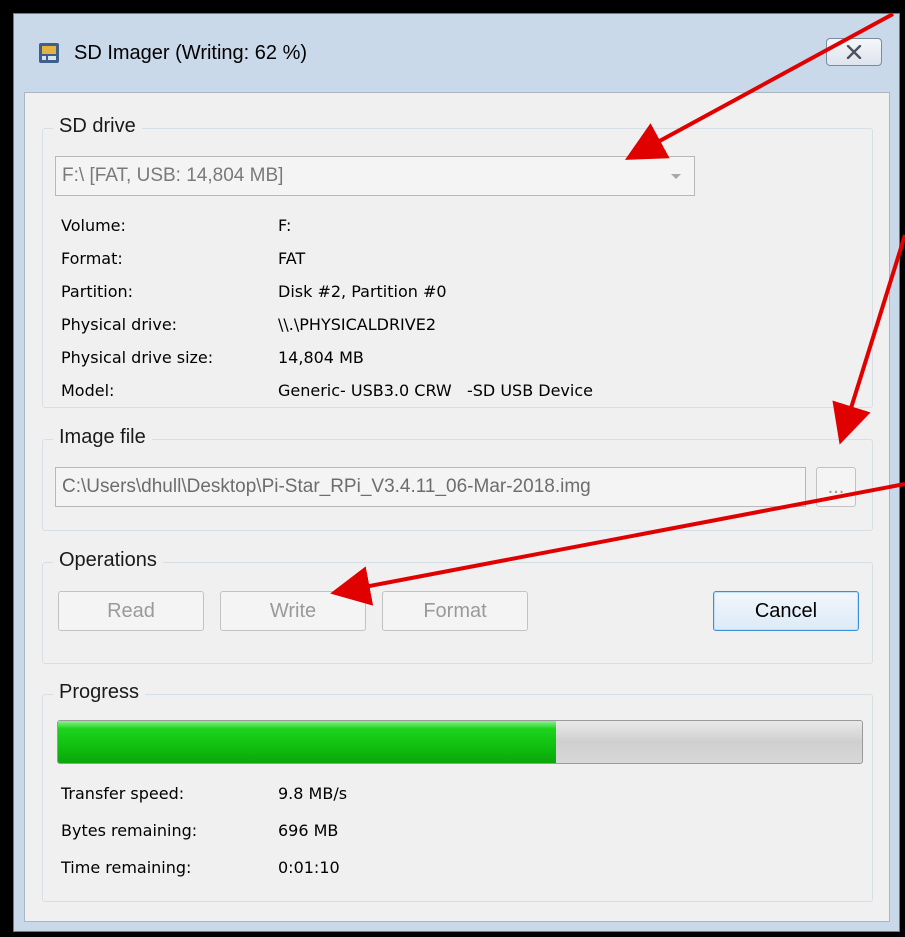  Describe the element at coordinates (97, 291) in the screenshot. I see `info-label-partition: Partition:` at that location.